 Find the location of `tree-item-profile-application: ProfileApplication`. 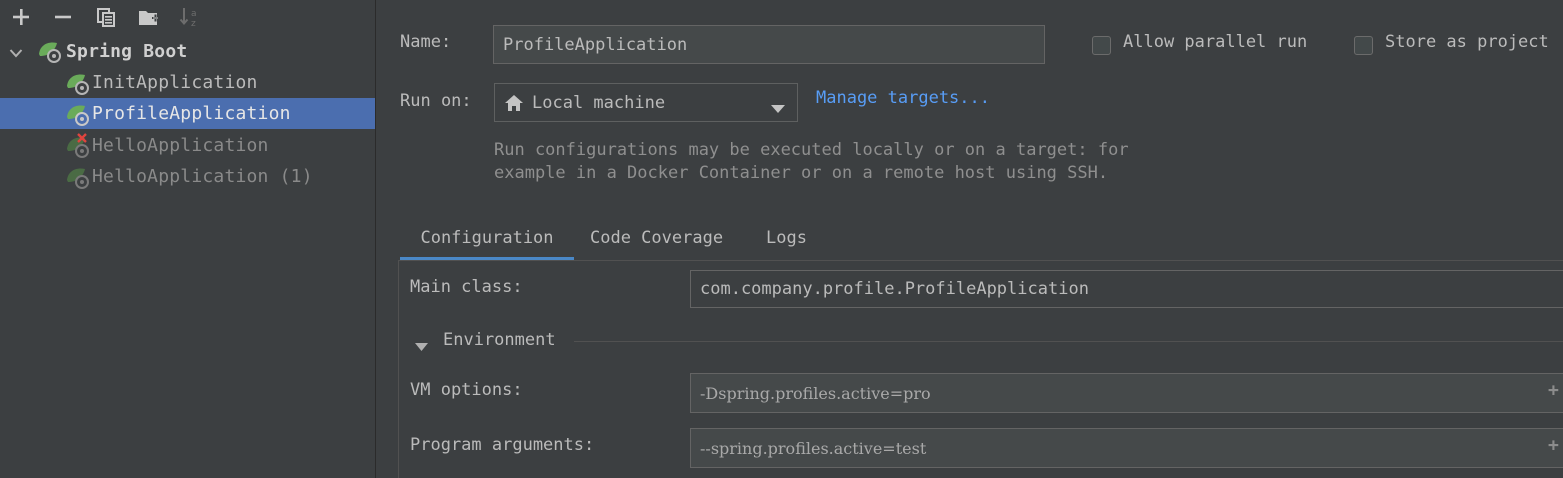

tree-item-profile-application: ProfileApplication is located at coordinates (187, 113).